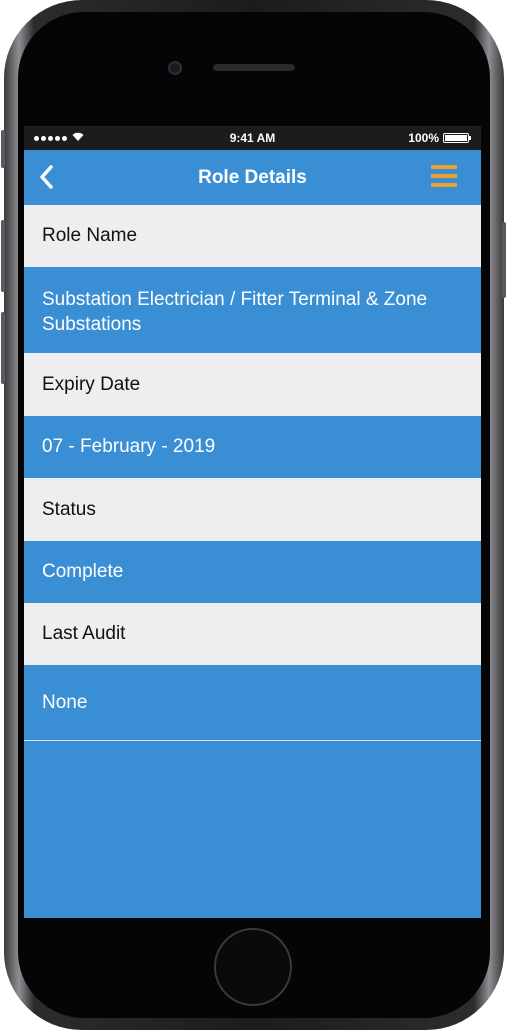 The height and width of the screenshot is (1030, 507). What do you see at coordinates (59, 138) in the screenshot?
I see `signal-dots-icon` at bounding box center [59, 138].